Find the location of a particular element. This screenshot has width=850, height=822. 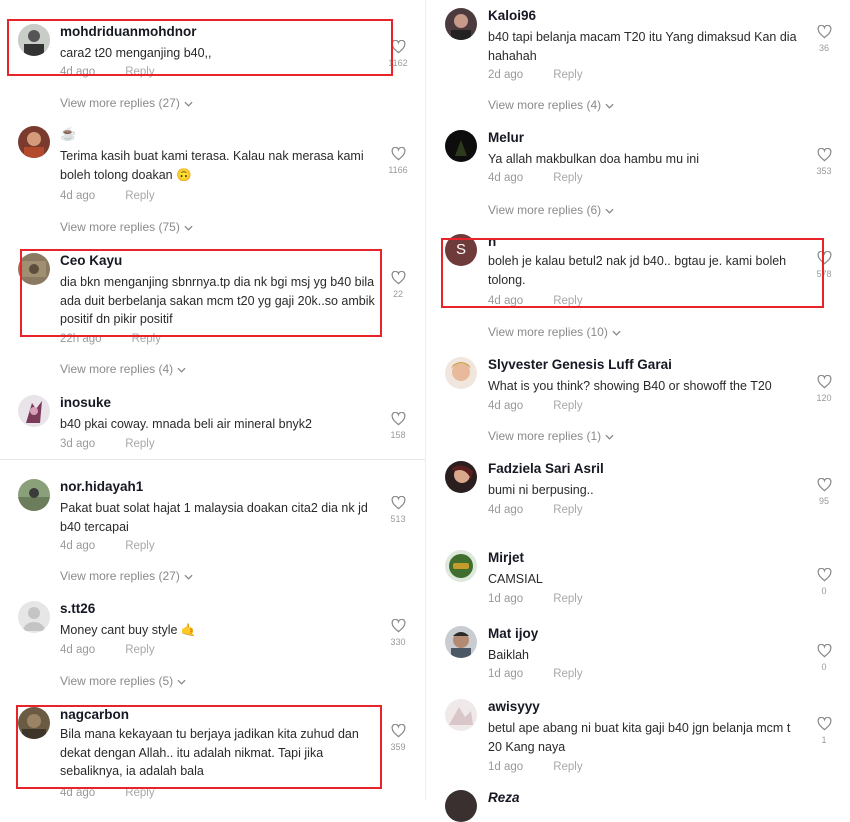

view-more-replies: View more replies (6) is located at coordinates (551, 210).